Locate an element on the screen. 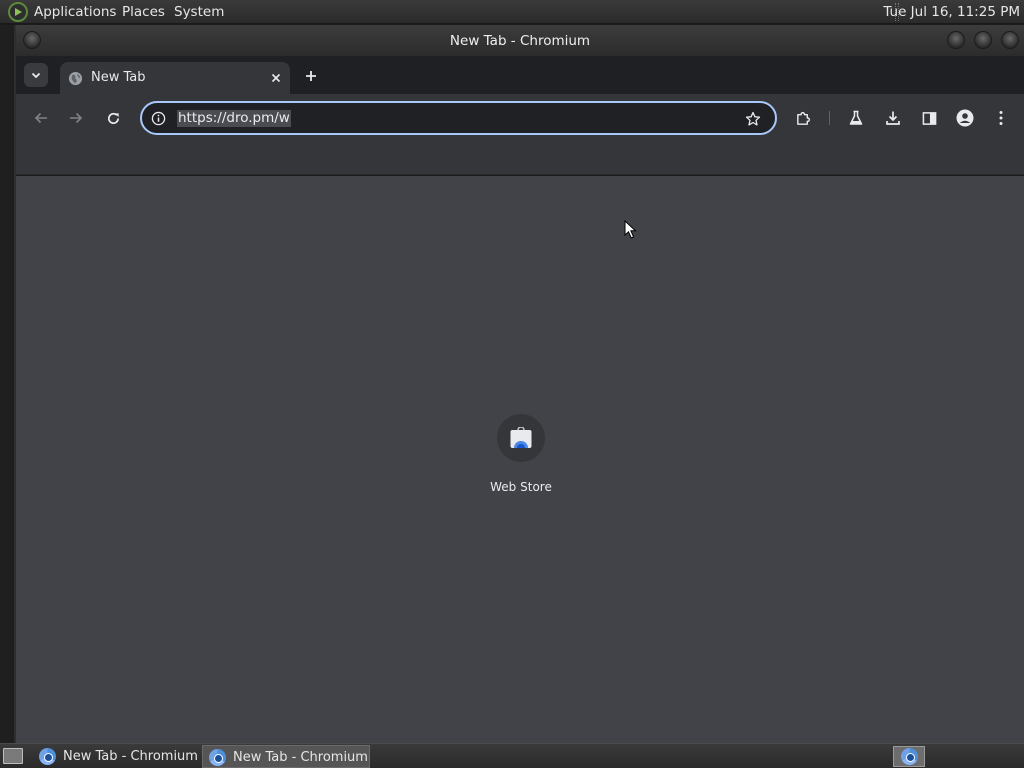 The height and width of the screenshot is (768, 1024). profile-button is located at coordinates (965, 118).